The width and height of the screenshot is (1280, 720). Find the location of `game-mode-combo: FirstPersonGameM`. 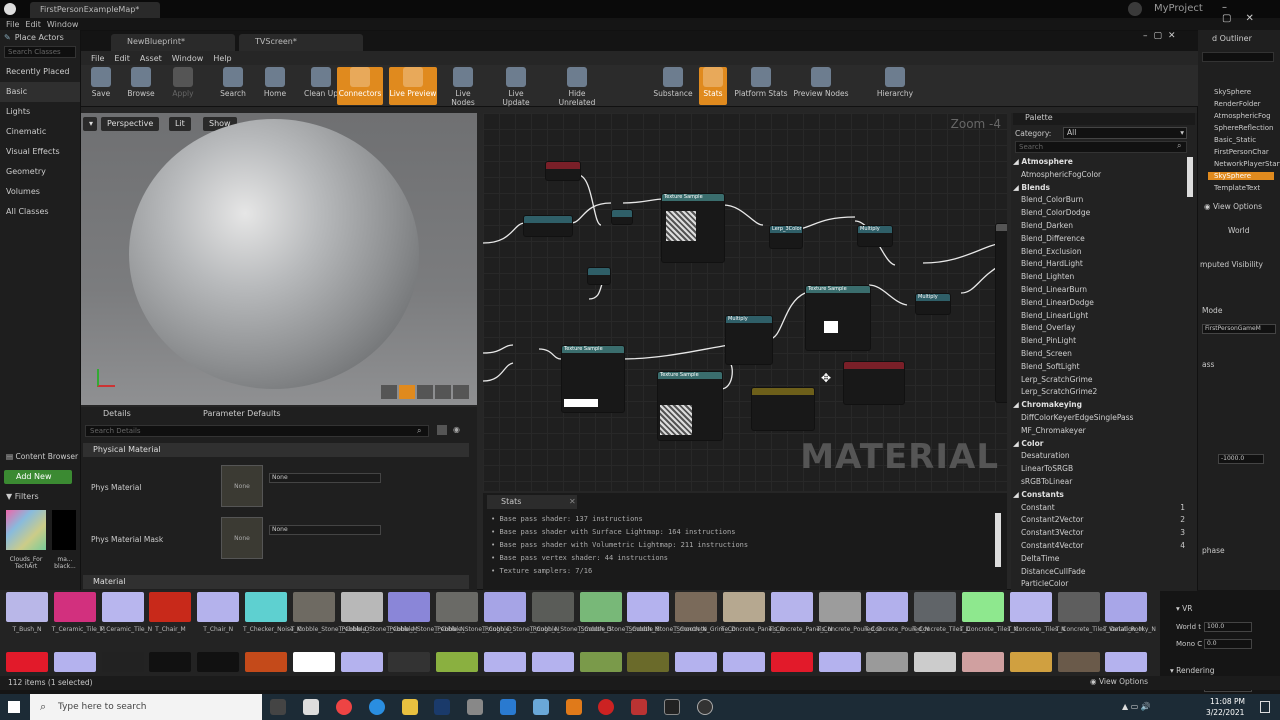

game-mode-combo: FirstPersonGameM is located at coordinates (1239, 329).